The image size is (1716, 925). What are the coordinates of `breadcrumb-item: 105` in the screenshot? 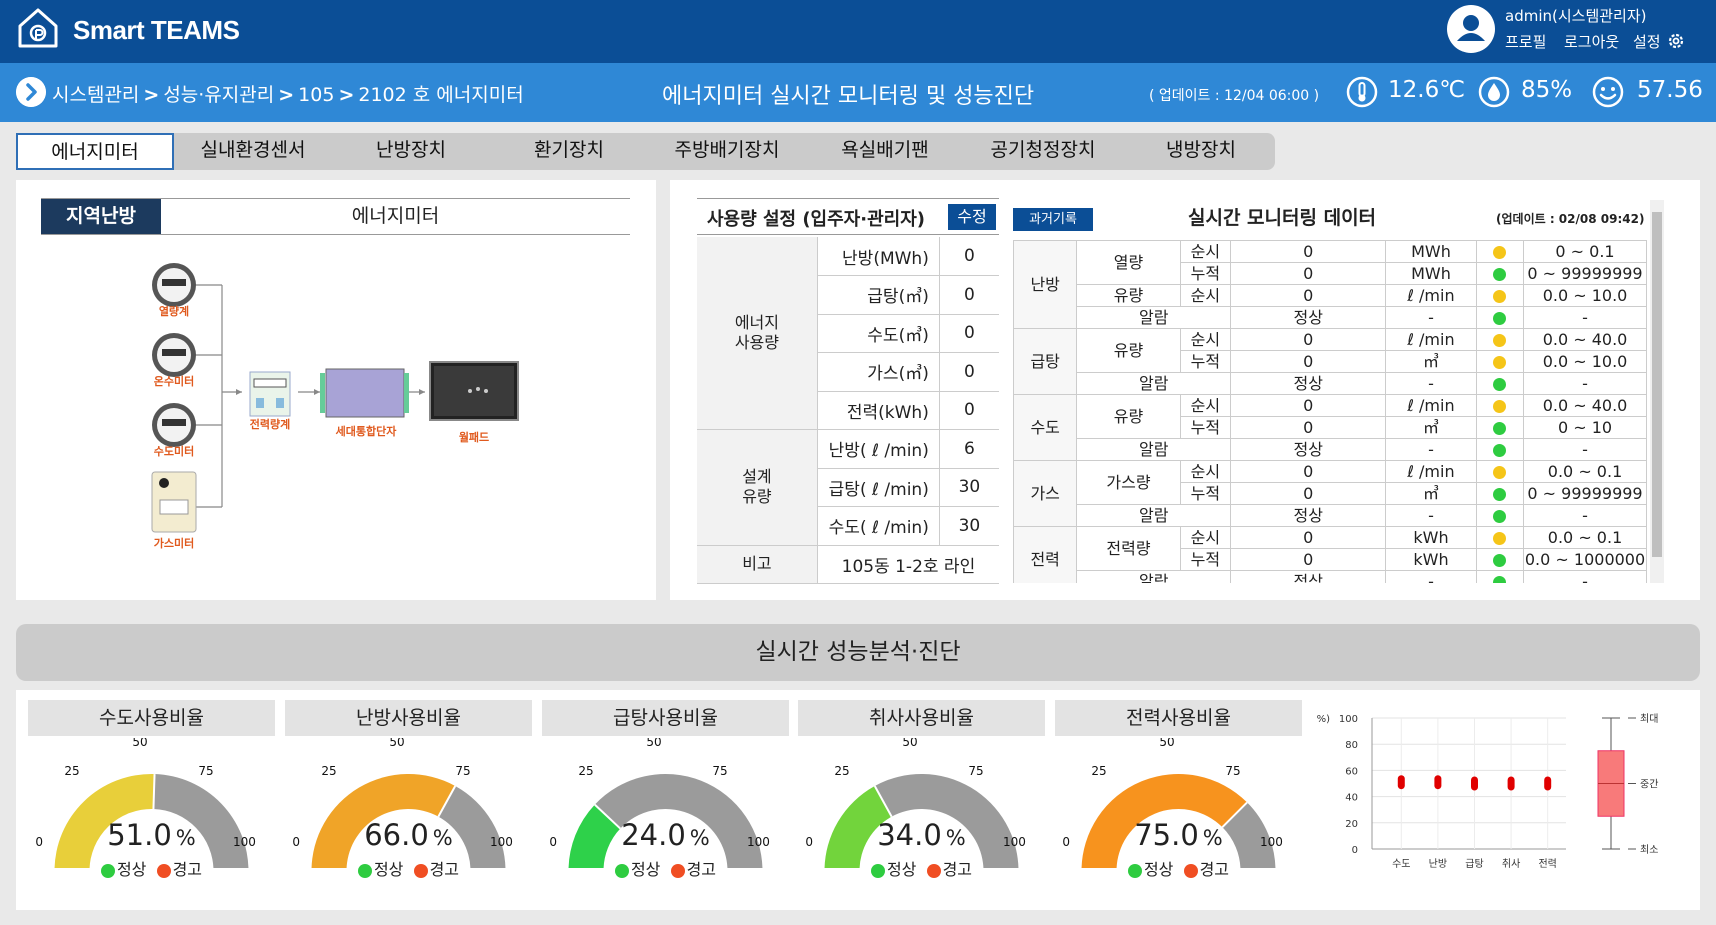 It's located at (316, 95).